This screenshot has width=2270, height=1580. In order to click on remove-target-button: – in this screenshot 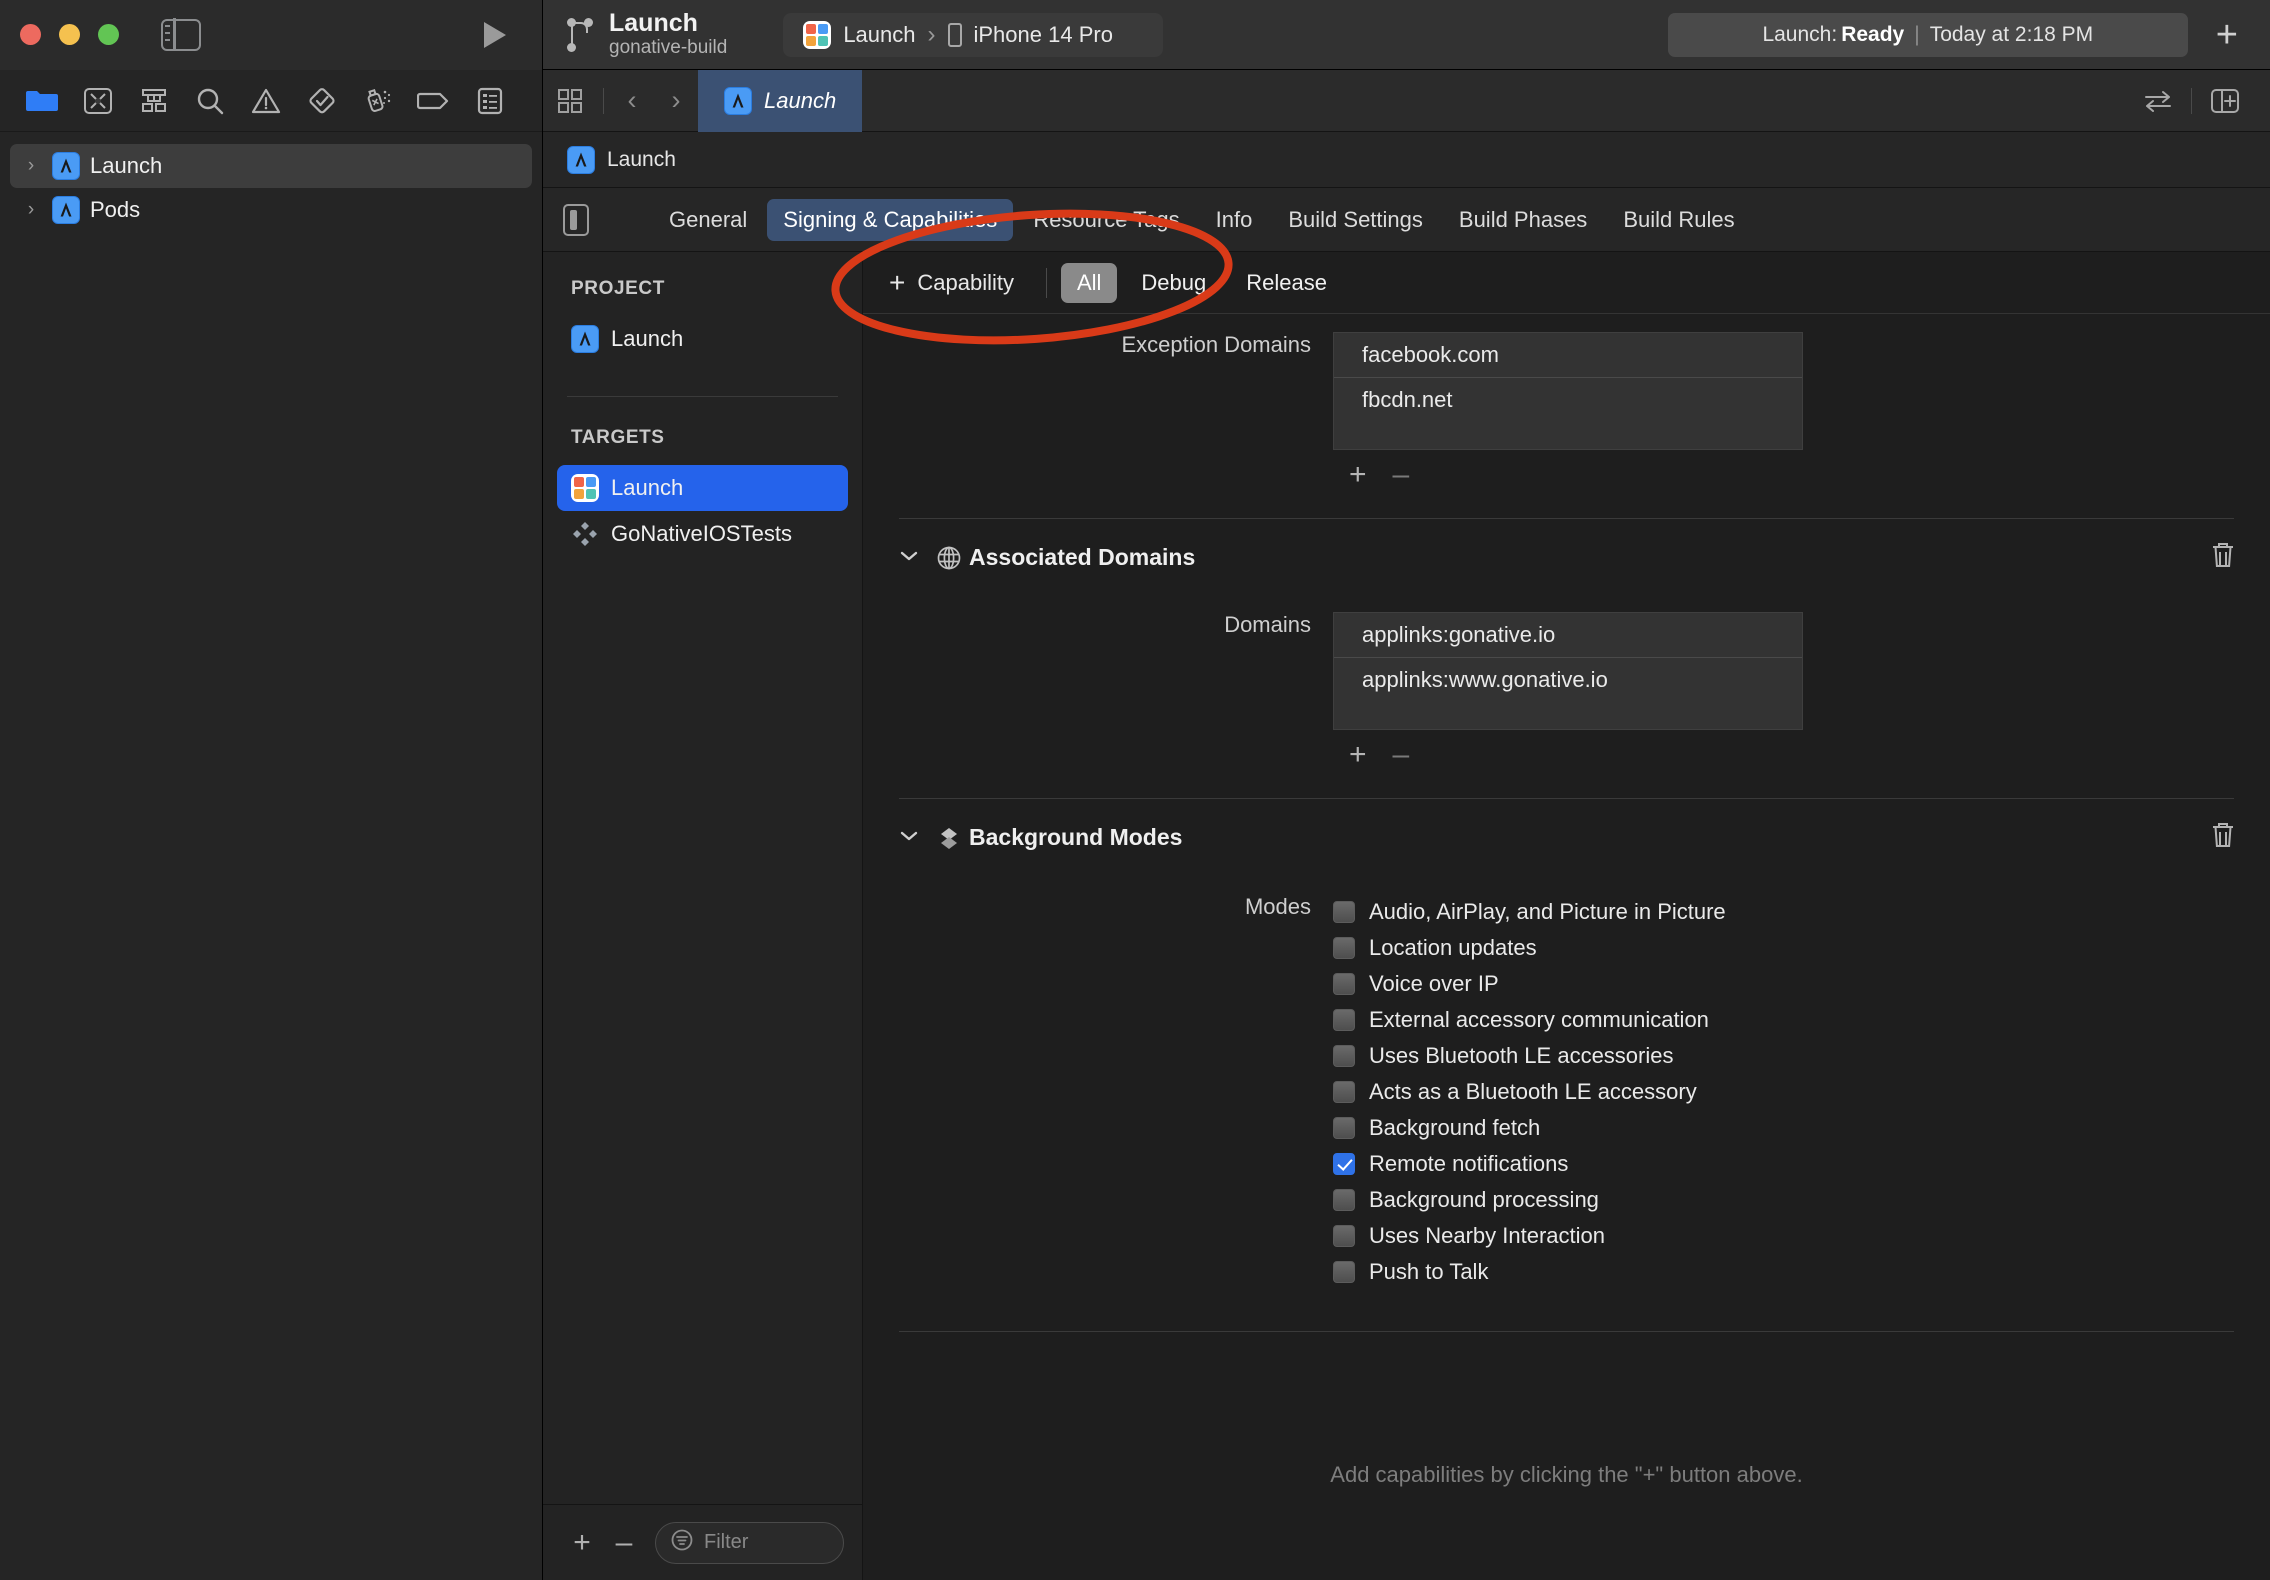, I will do `click(624, 1543)`.